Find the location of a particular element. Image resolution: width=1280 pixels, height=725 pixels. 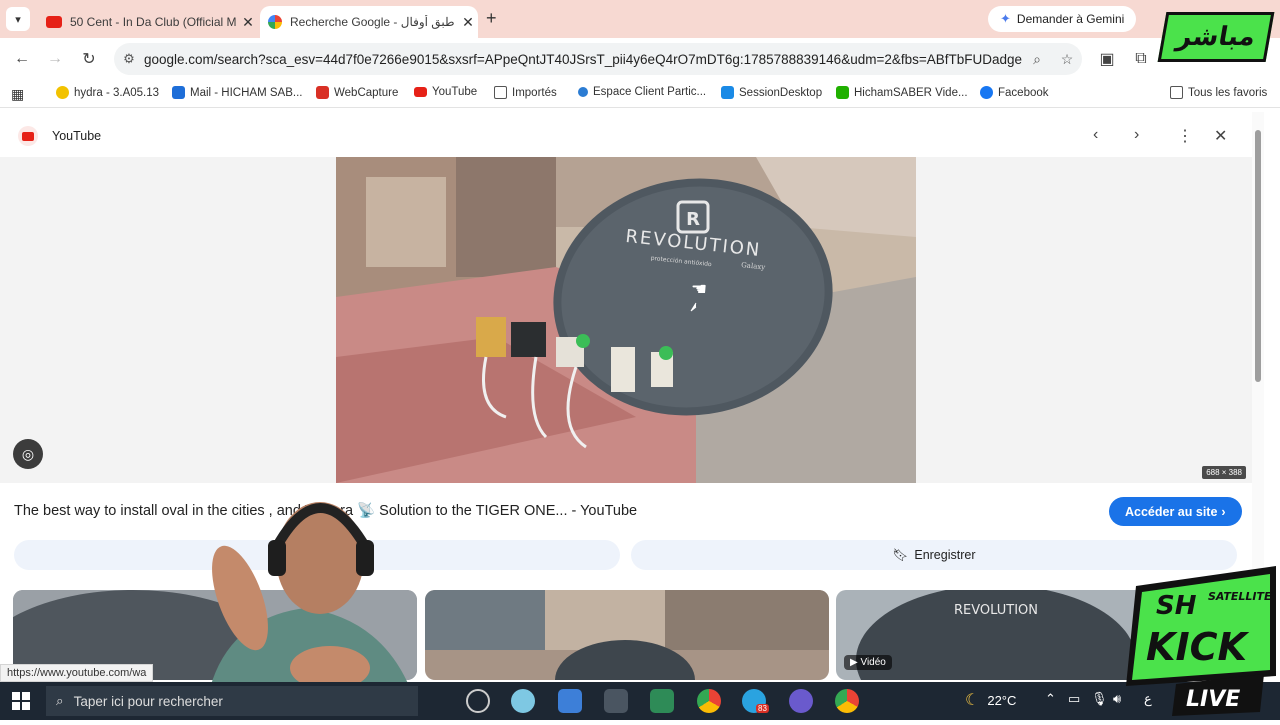

bookmark-youtube: YouTube is located at coordinates (445, 92).